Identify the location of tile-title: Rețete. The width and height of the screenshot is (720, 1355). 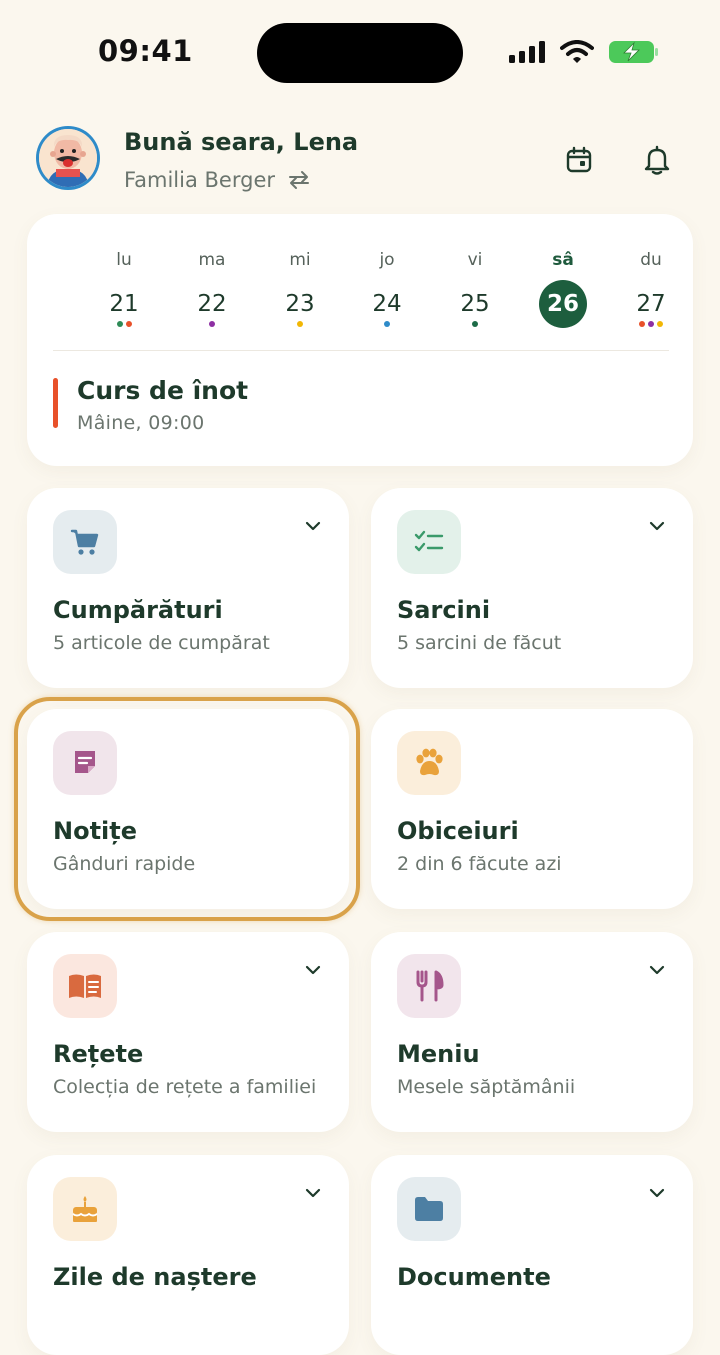
(98, 1054).